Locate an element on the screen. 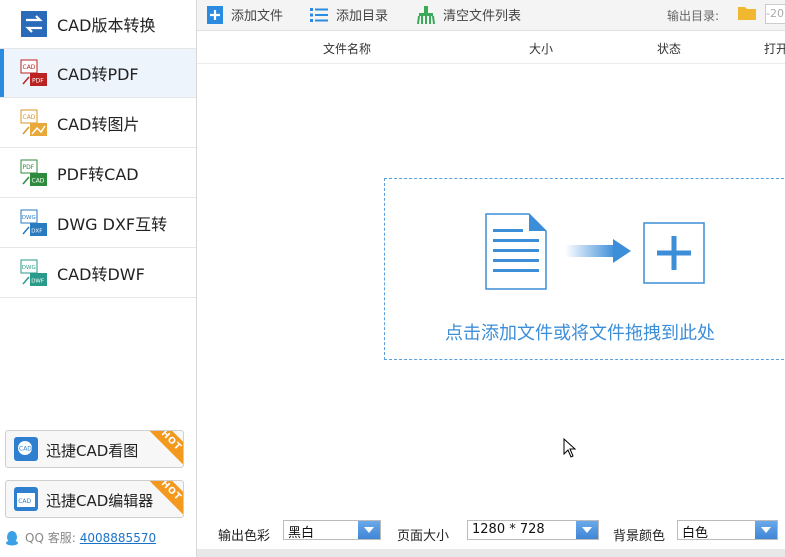 The height and width of the screenshot is (557, 785). add-plus-icon is located at coordinates (674, 253).